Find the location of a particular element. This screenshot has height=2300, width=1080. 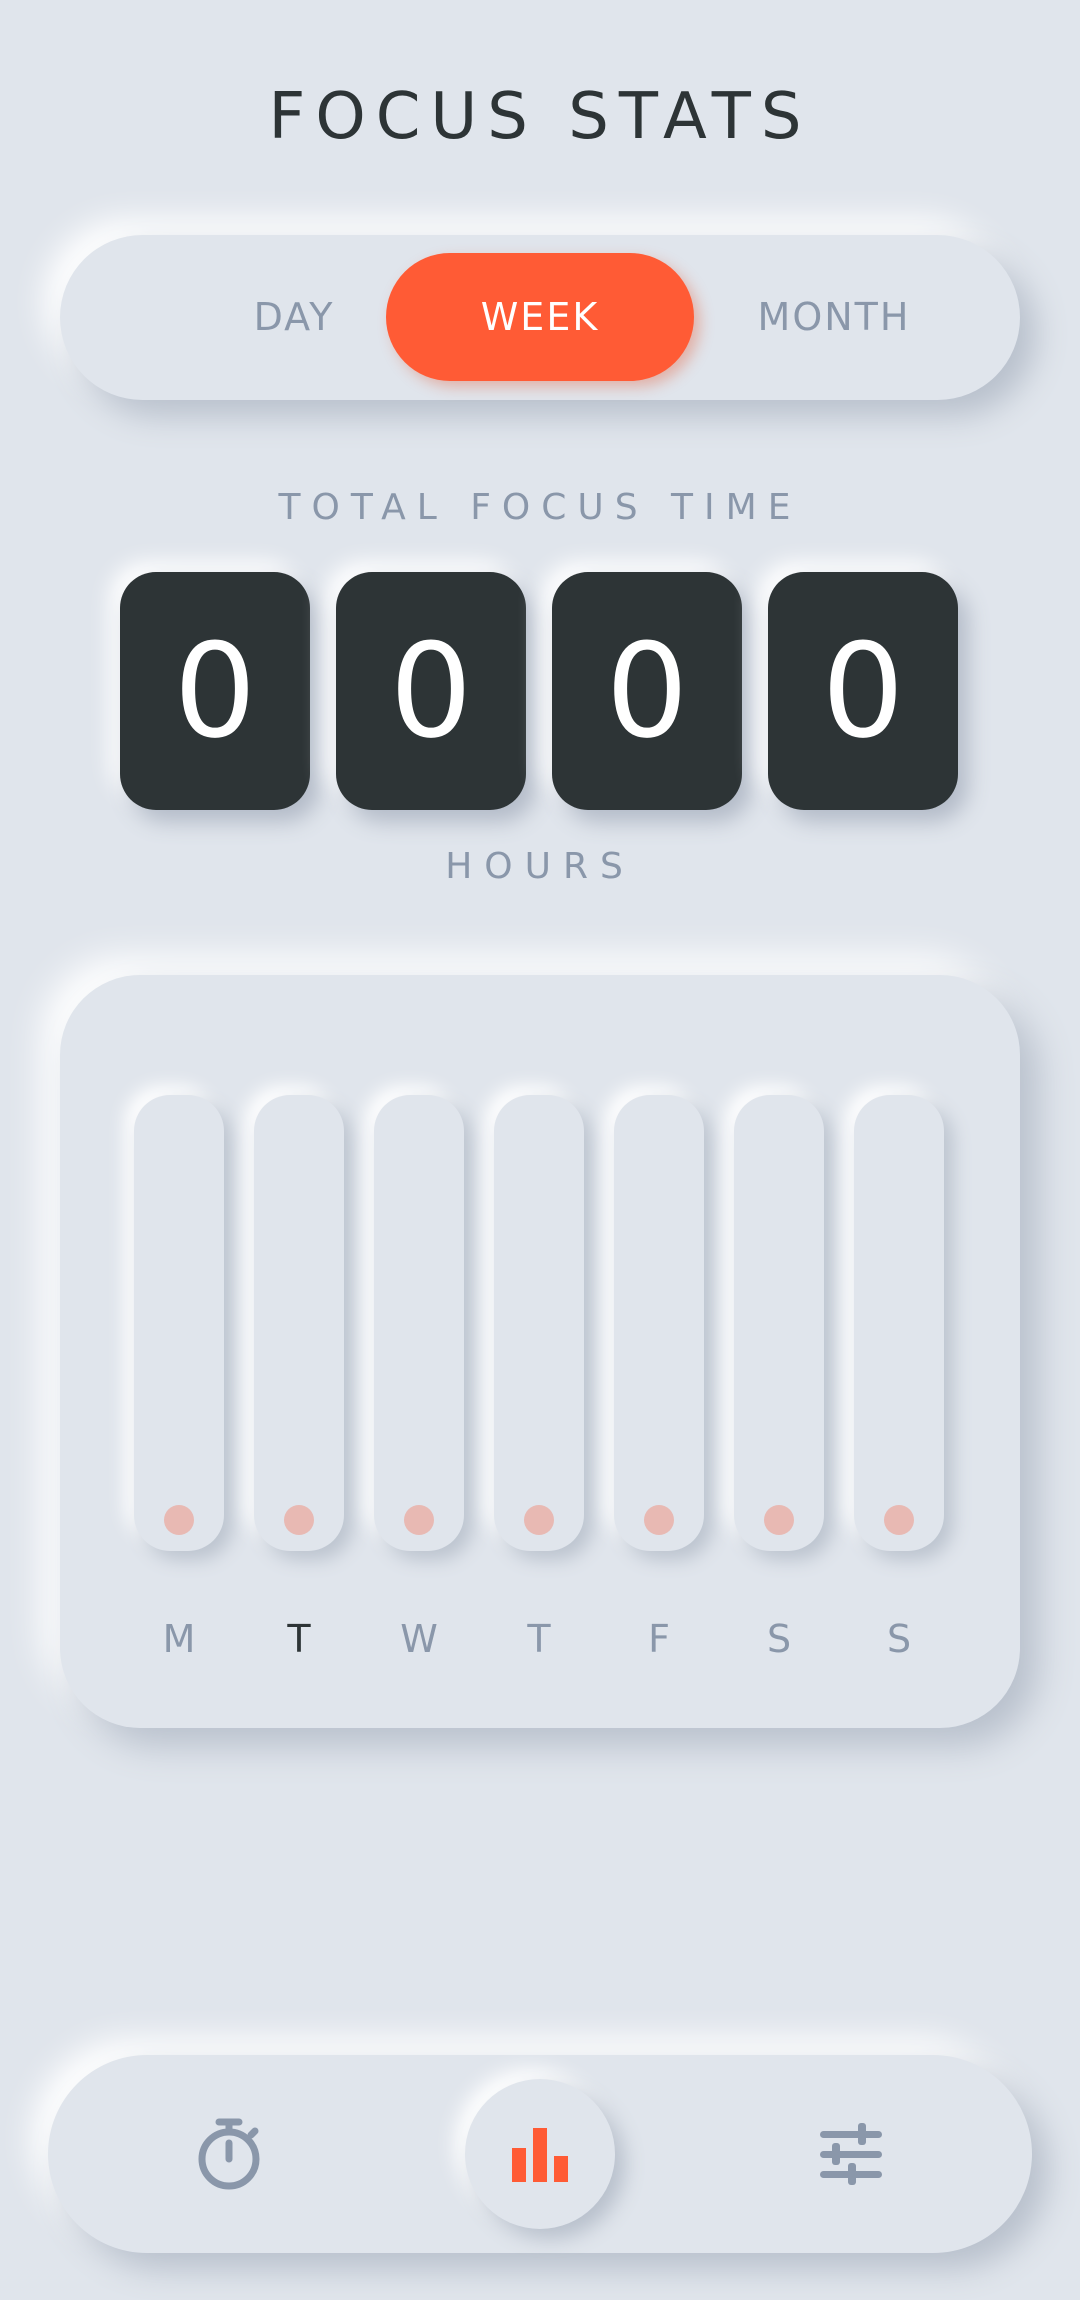

page-title: FOCUS STATS is located at coordinates (540, 117).